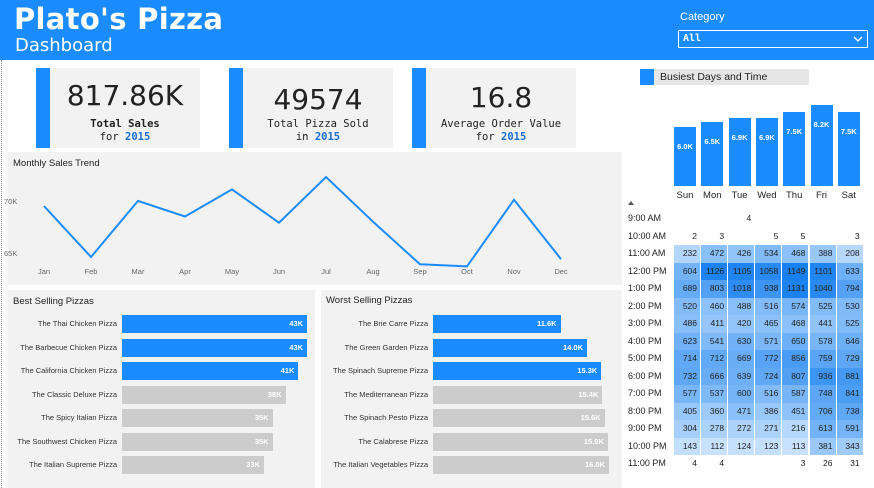  What do you see at coordinates (520, 441) in the screenshot?
I see `pizza-bar: 15.9K` at bounding box center [520, 441].